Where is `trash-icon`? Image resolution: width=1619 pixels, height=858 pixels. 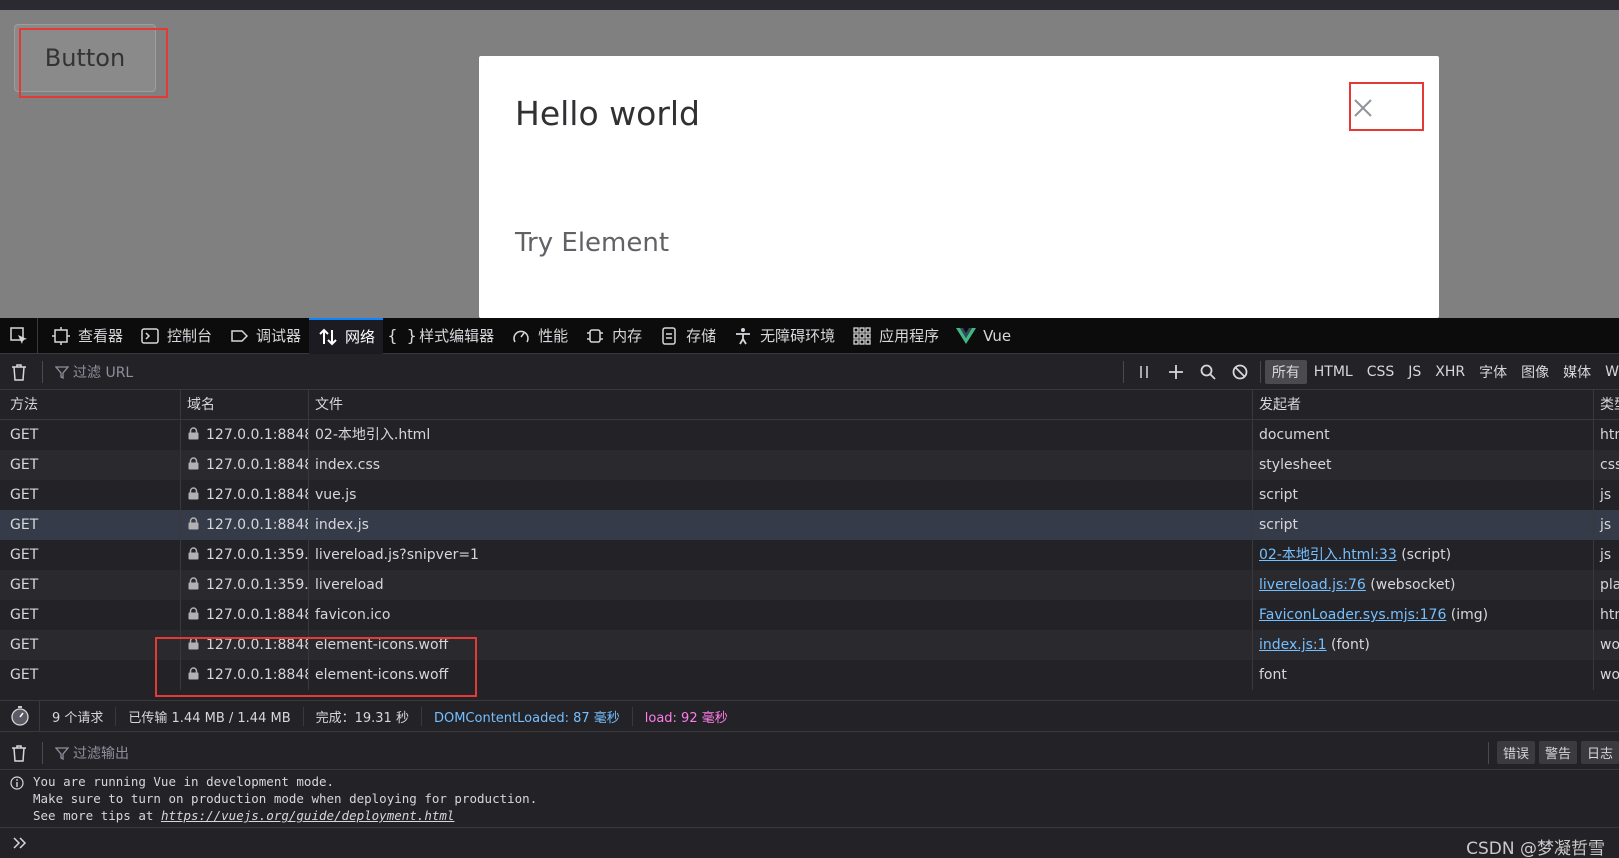
trash-icon is located at coordinates (19, 372).